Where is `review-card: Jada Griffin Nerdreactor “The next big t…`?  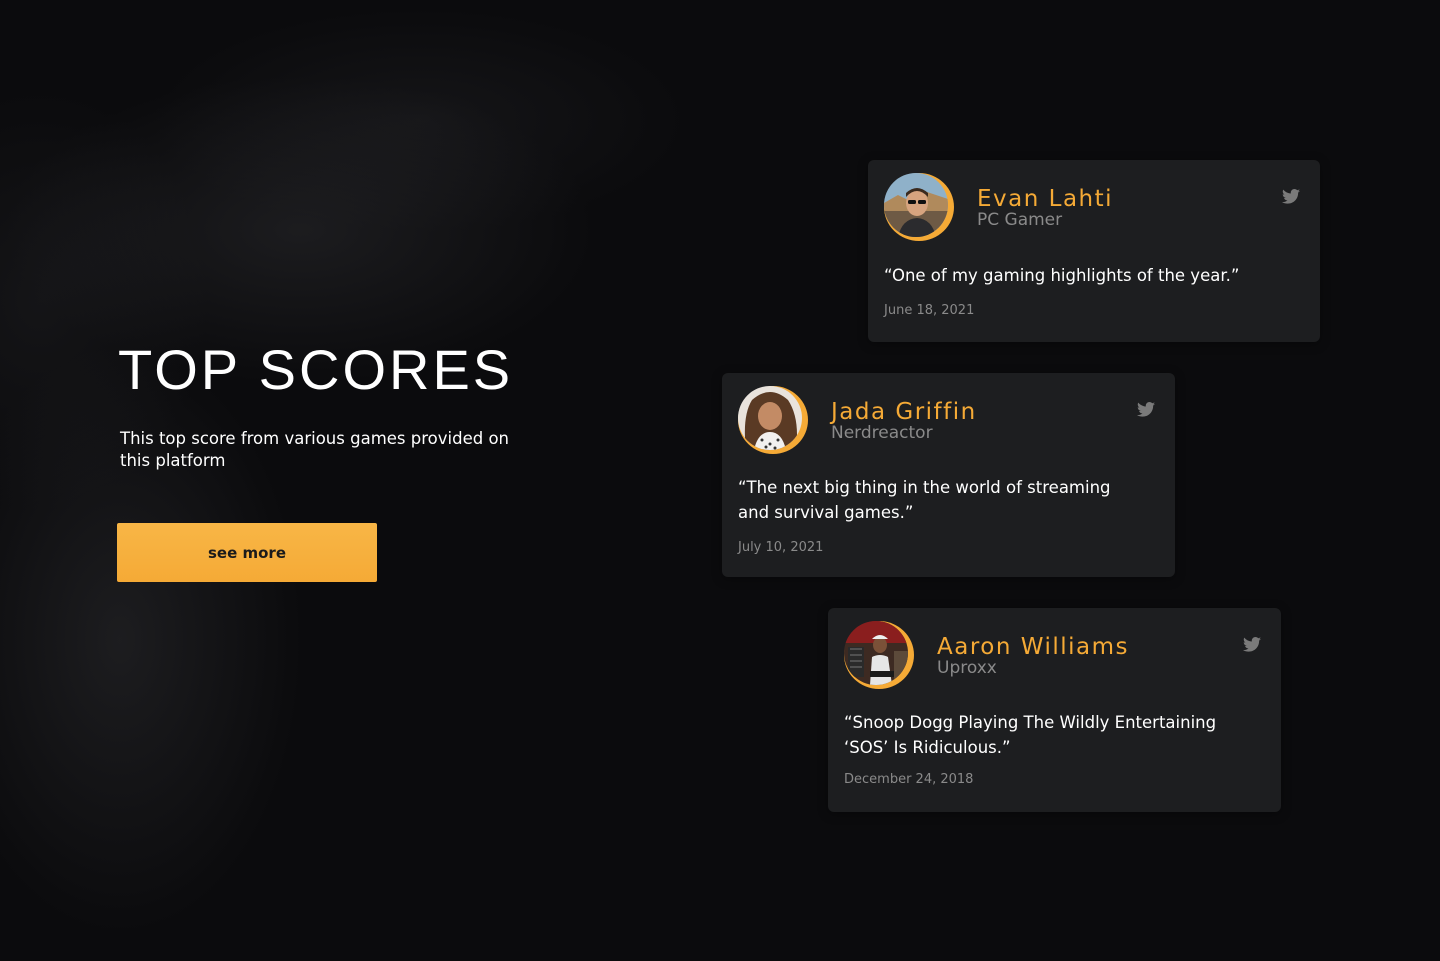 review-card: Jada Griffin Nerdreactor “The next big t… is located at coordinates (948, 475).